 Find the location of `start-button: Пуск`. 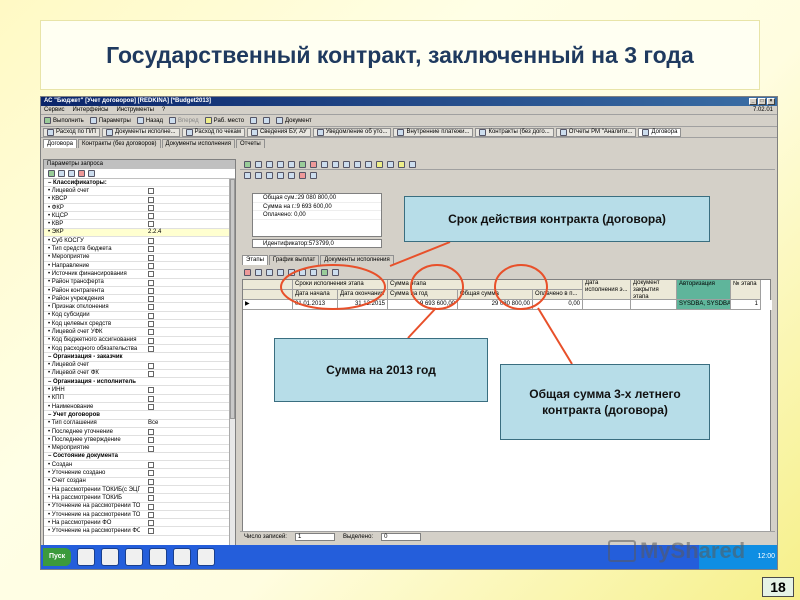

start-button: Пуск is located at coordinates (57, 557).